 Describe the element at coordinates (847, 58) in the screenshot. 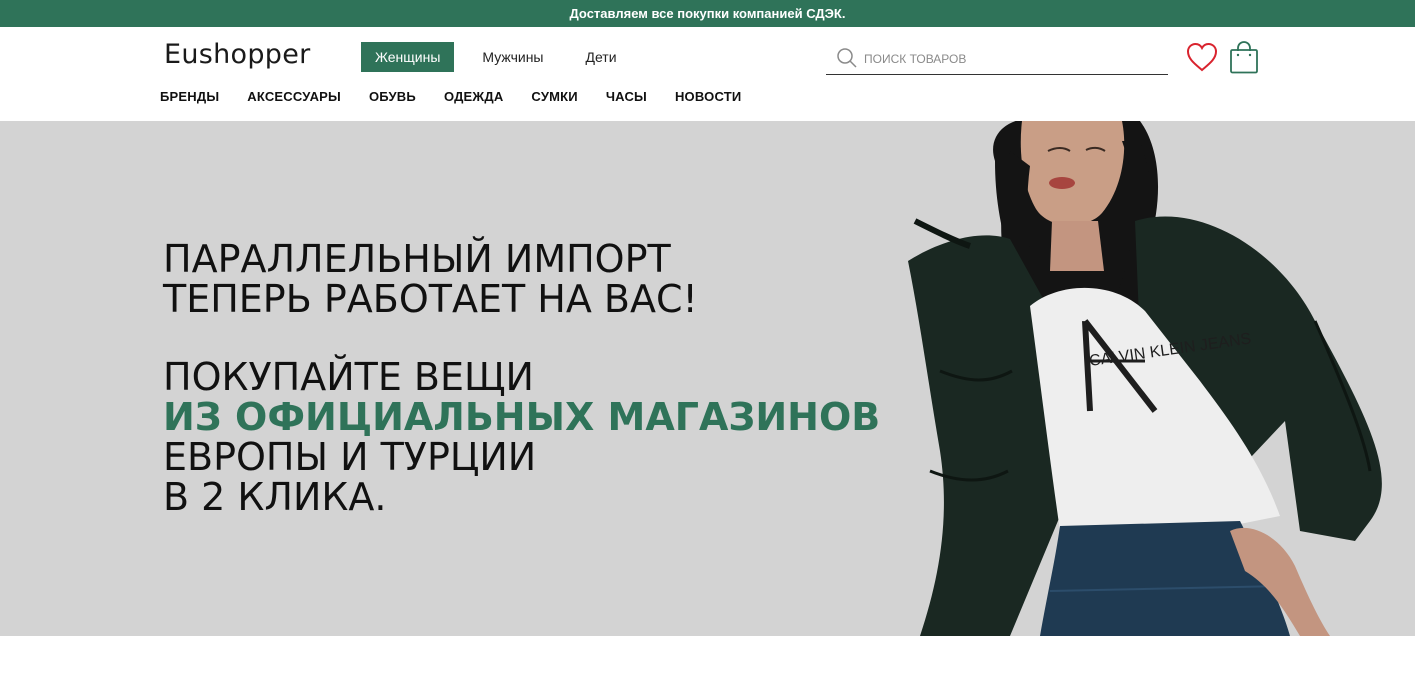

I see `search-icon` at that location.